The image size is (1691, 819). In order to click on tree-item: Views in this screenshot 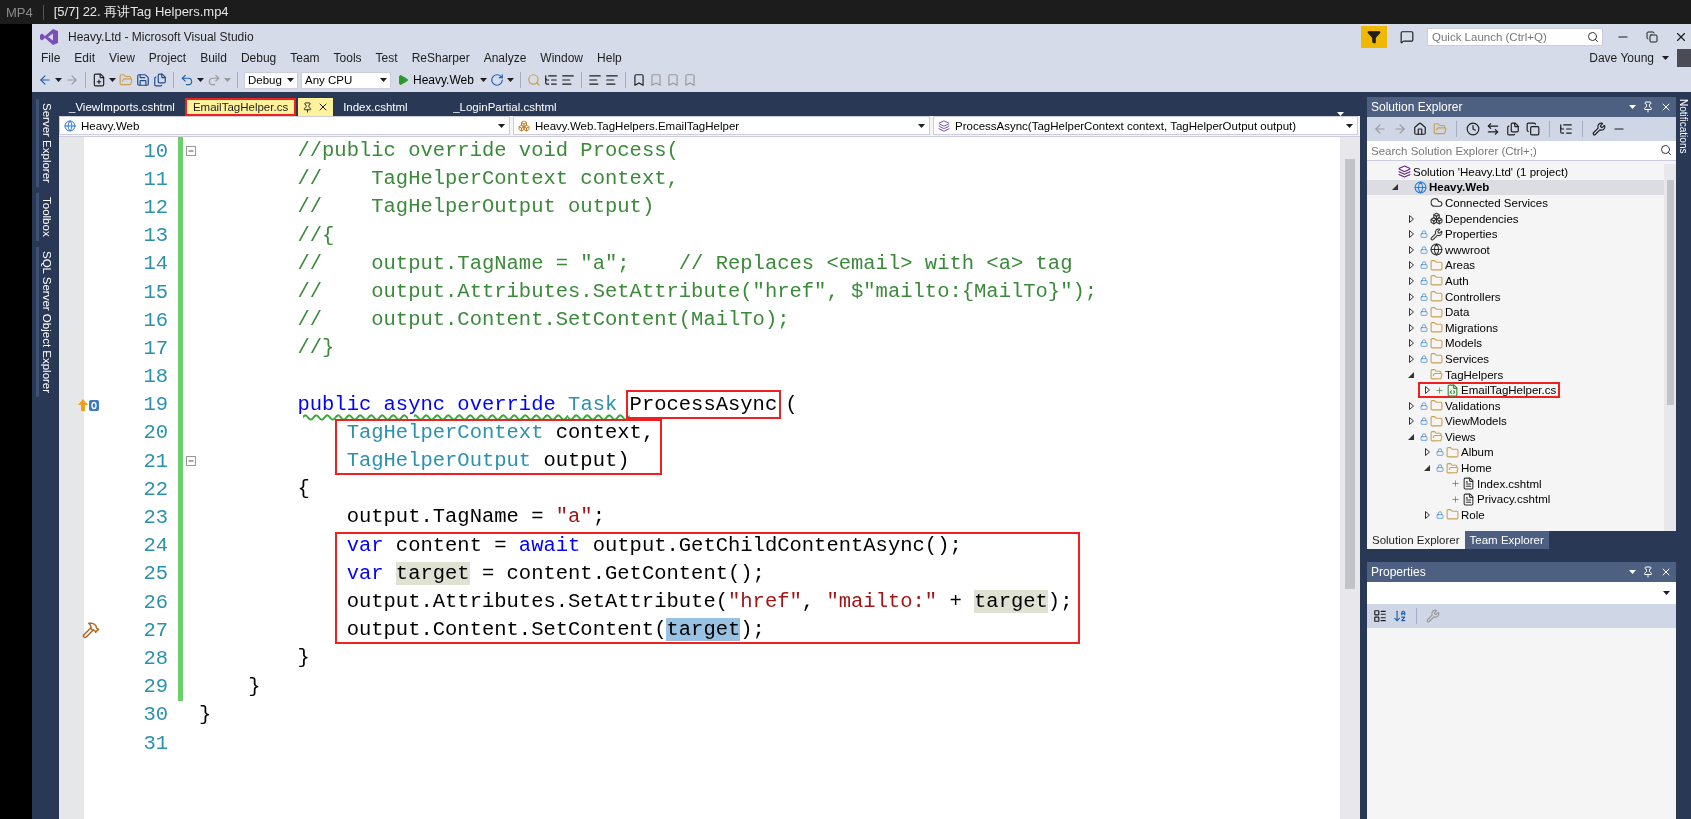, I will do `click(1442, 437)`.